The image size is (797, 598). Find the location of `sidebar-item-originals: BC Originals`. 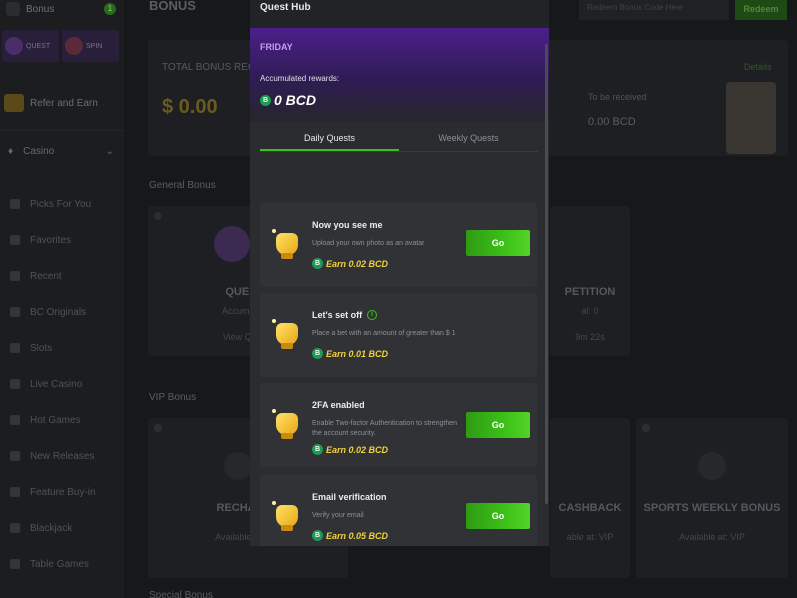

sidebar-item-originals: BC Originals is located at coordinates (53, 312).